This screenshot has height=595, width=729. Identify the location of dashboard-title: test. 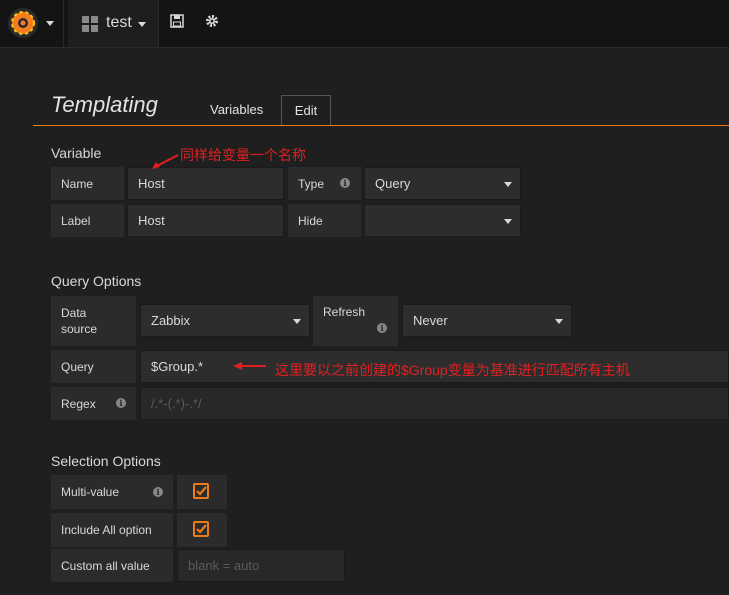
(119, 22).